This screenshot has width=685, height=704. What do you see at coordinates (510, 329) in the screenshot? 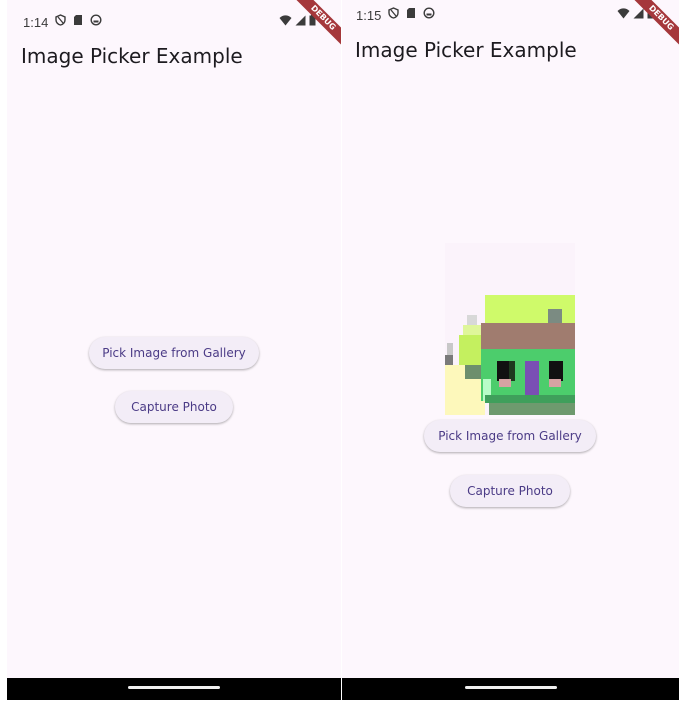
I see `picked-image-preview` at bounding box center [510, 329].